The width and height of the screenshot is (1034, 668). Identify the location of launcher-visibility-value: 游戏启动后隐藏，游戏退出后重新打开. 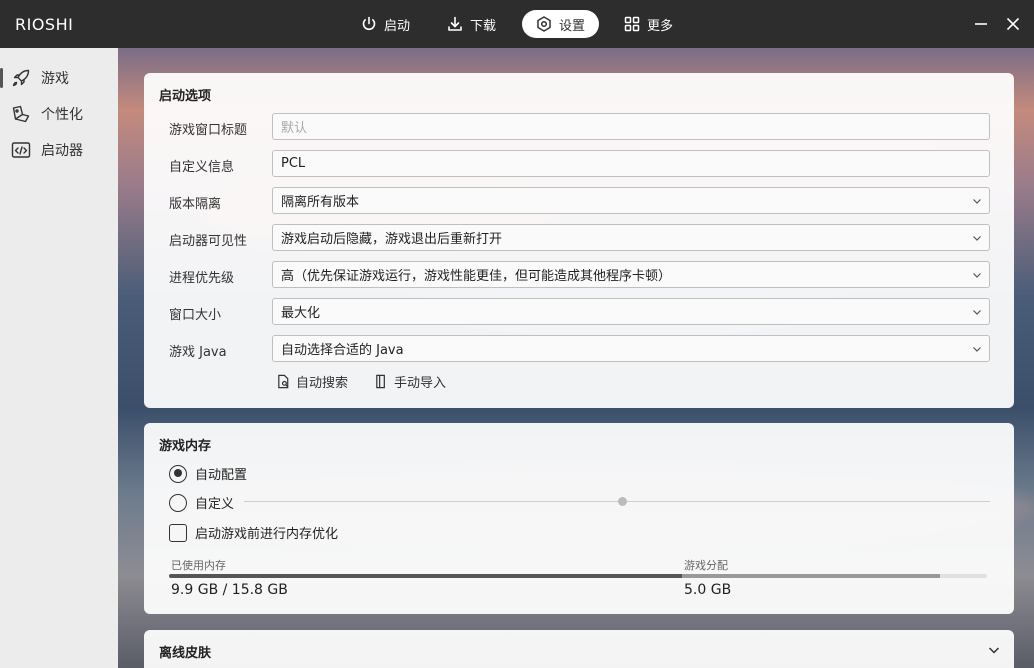
(392, 239).